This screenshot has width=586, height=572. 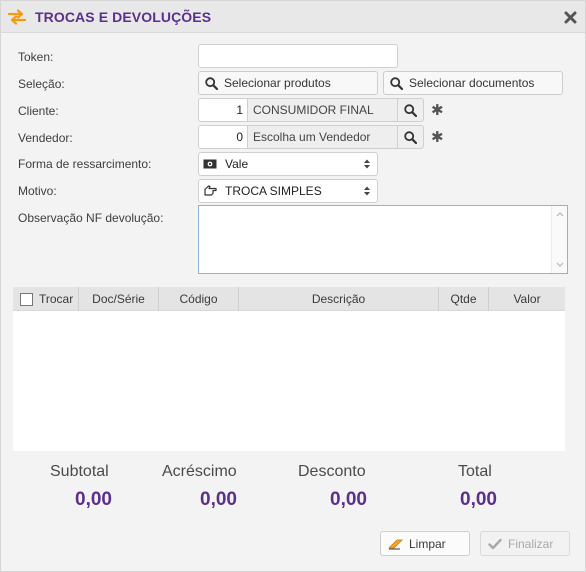 I want to click on column-trocar-label: Trocar, so click(x=56, y=299).